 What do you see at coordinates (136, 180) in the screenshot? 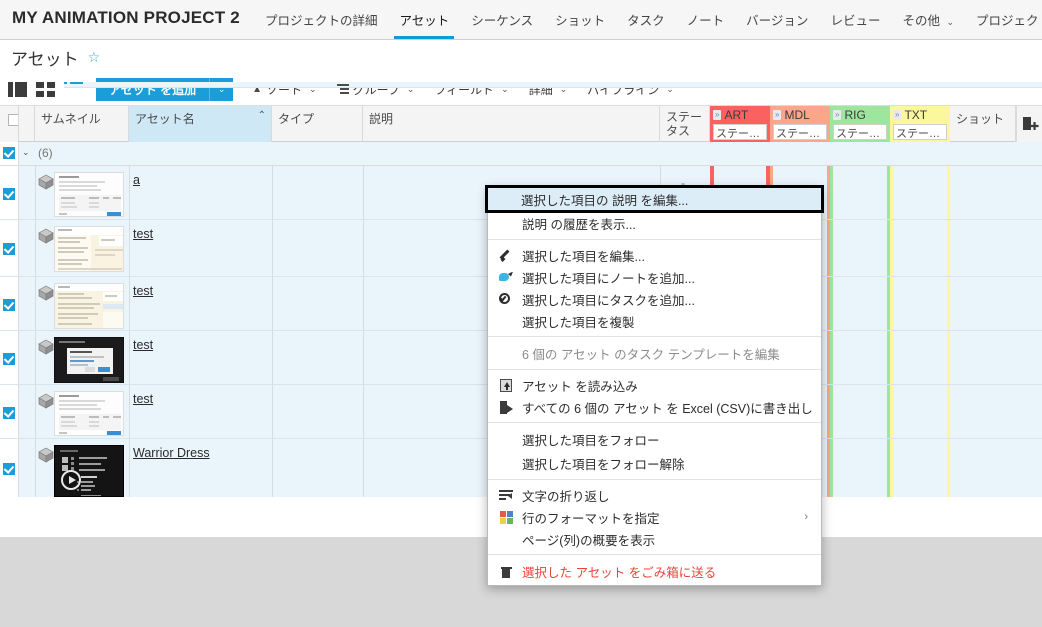
I see `asset-name-link: a` at bounding box center [136, 180].